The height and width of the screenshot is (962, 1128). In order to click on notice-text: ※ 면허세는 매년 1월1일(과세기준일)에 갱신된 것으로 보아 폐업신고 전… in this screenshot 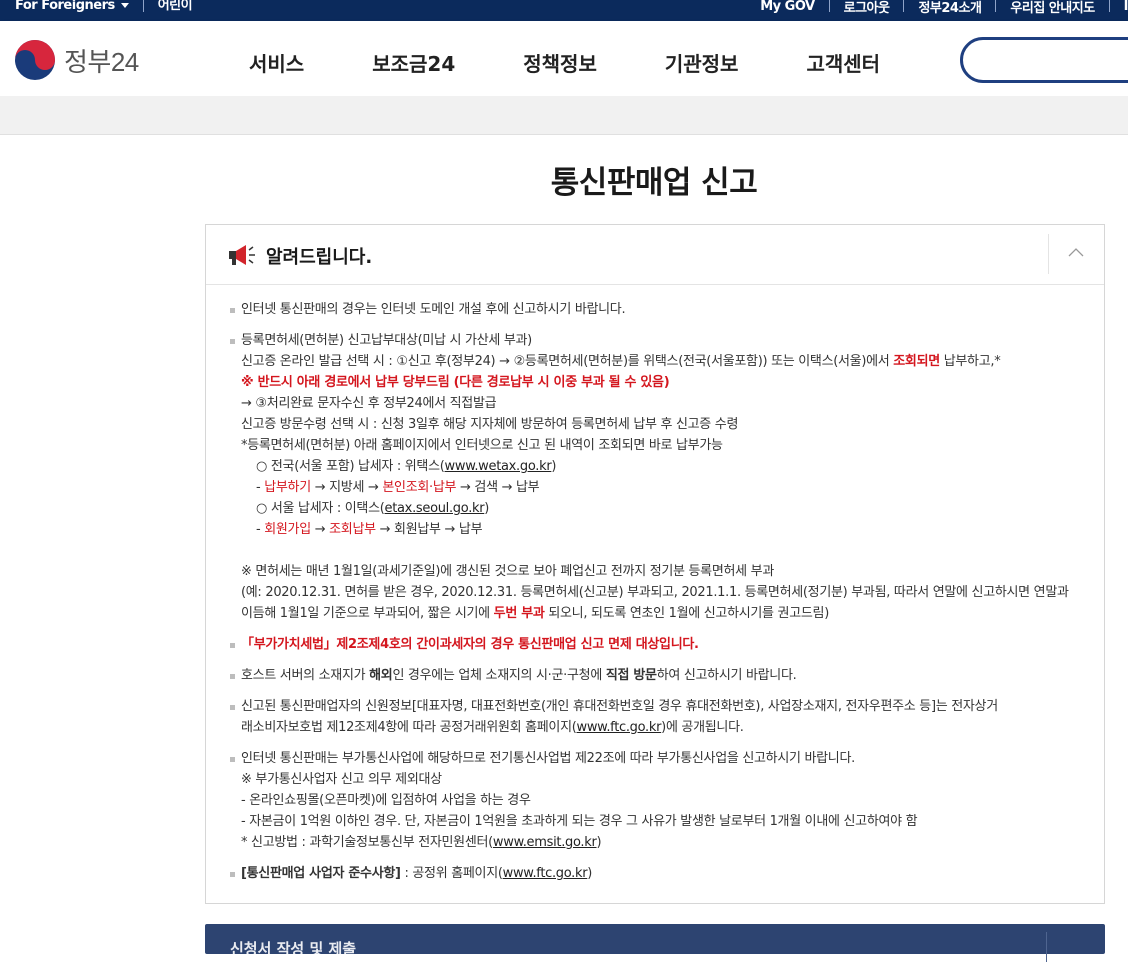, I will do `click(507, 571)`.